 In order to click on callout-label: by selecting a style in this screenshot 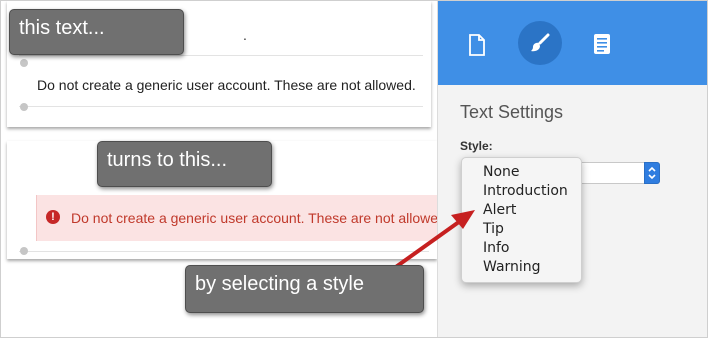, I will do `click(279, 284)`.